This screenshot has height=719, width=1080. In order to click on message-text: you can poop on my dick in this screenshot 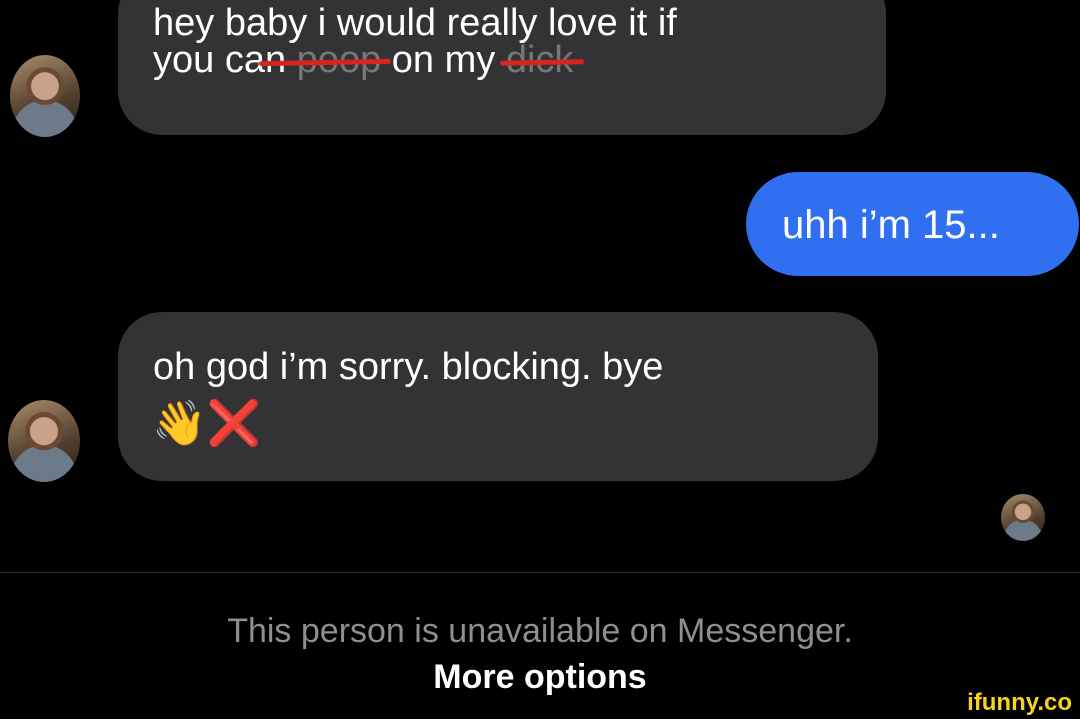, I will do `click(363, 60)`.